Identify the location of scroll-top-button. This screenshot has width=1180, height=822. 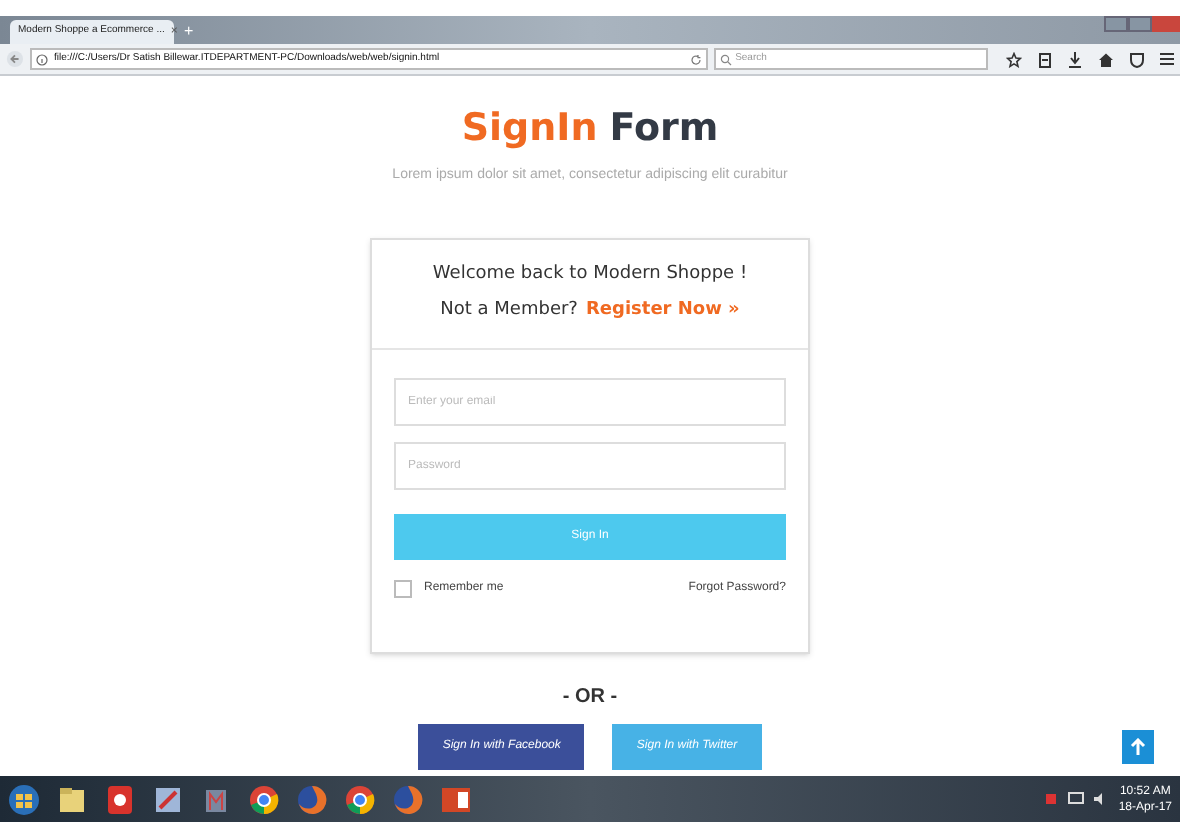
(1138, 747).